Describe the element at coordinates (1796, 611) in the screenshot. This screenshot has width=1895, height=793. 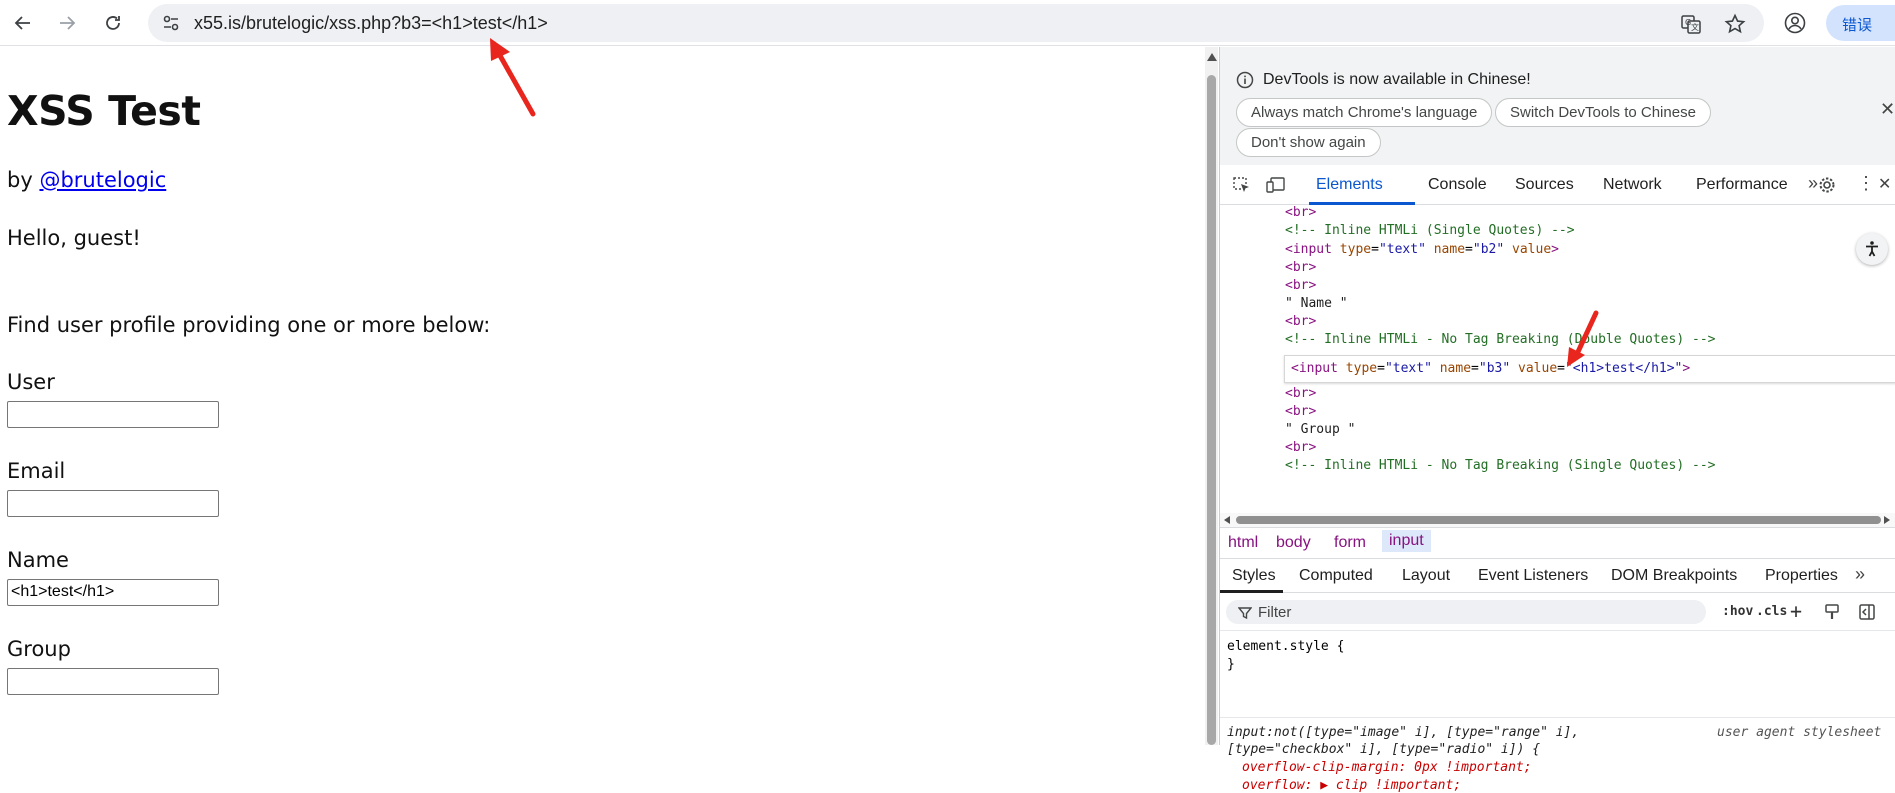
I see `new-style-rule-icon: +` at that location.